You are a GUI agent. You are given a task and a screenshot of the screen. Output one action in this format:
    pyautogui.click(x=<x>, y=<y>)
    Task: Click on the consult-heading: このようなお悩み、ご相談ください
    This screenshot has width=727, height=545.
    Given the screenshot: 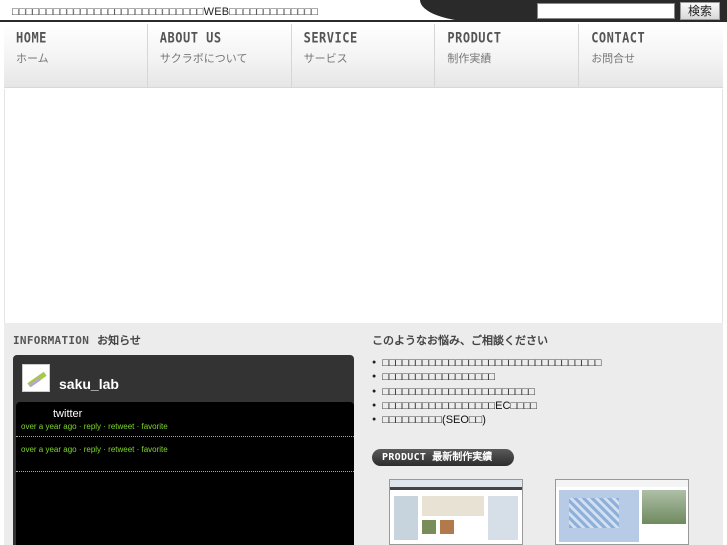 What is the action you would take?
    pyautogui.click(x=460, y=340)
    